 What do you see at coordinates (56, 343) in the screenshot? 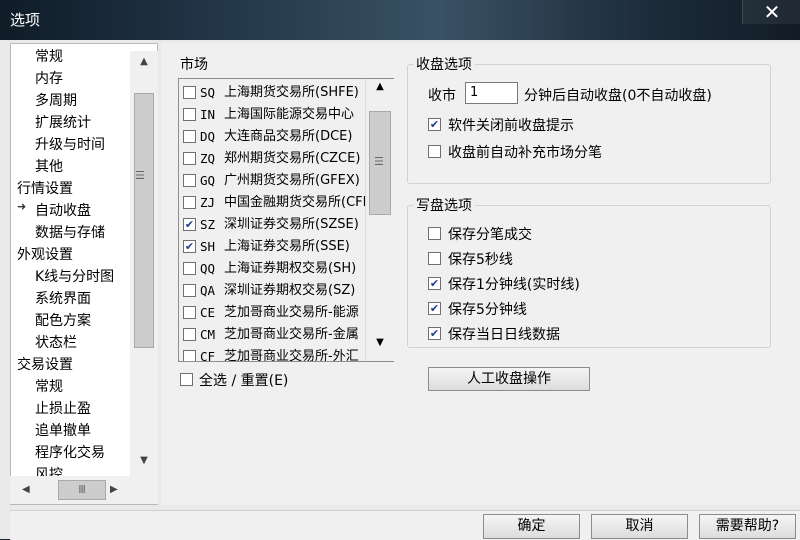
I see `tree-item: 状态栏` at bounding box center [56, 343].